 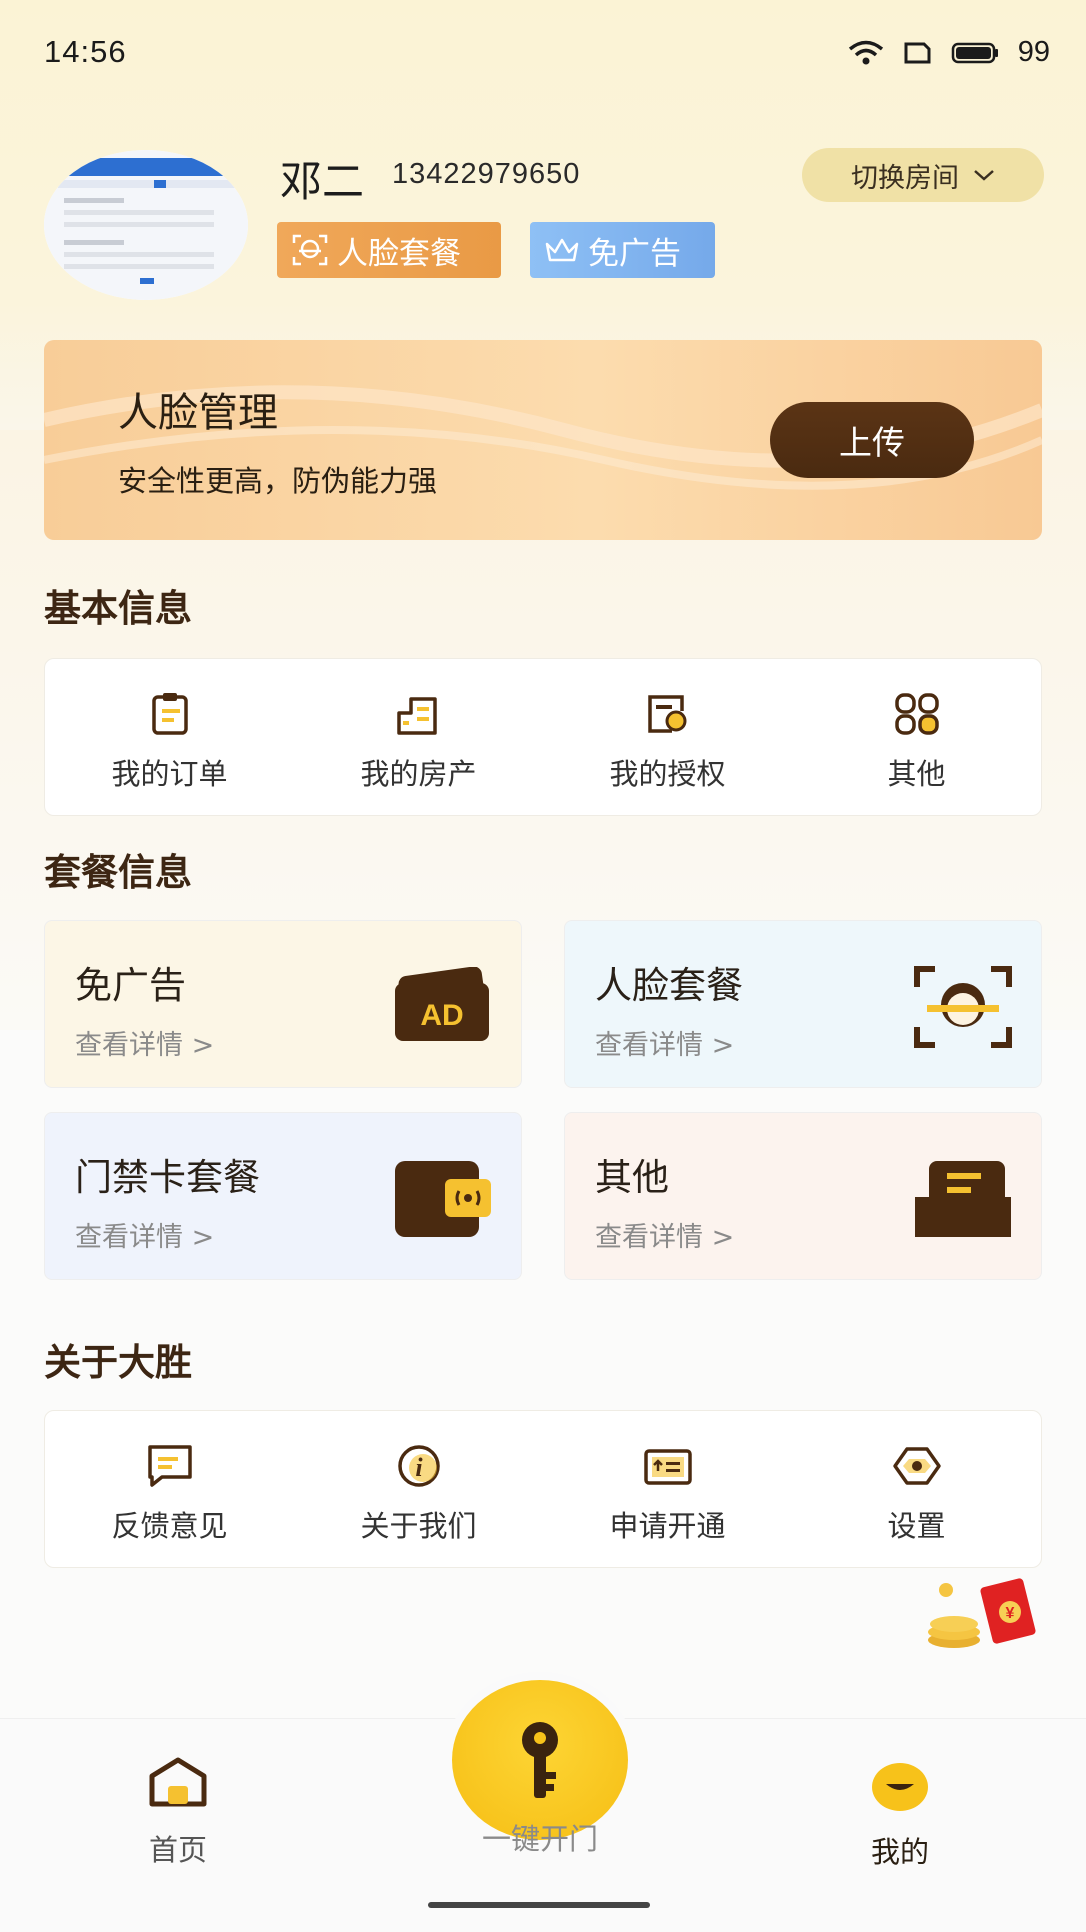 I want to click on settings-icon, so click(x=916, y=1466).